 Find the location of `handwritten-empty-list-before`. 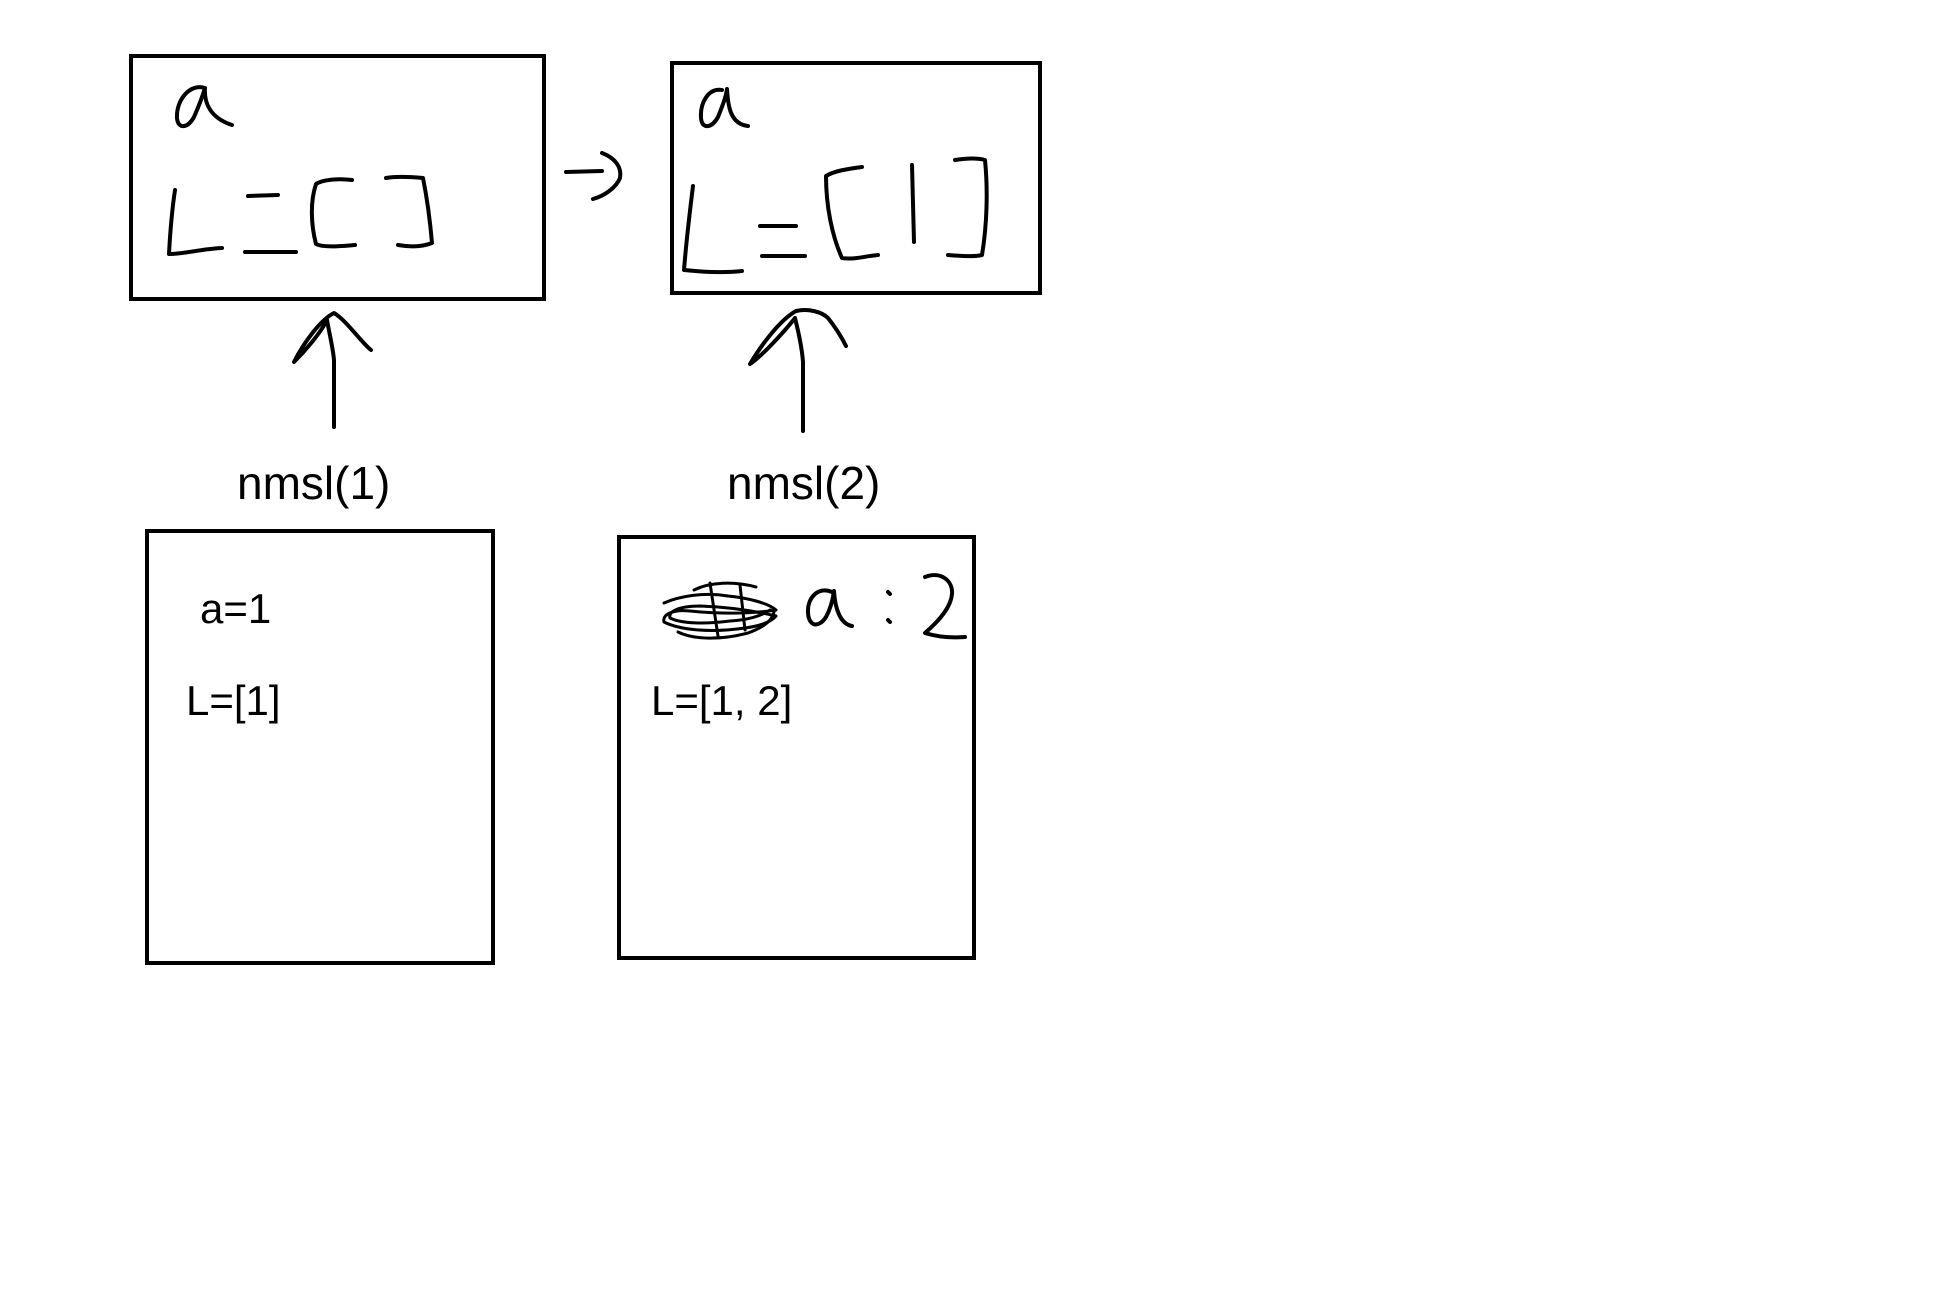

handwritten-empty-list-before is located at coordinates (371, 211).